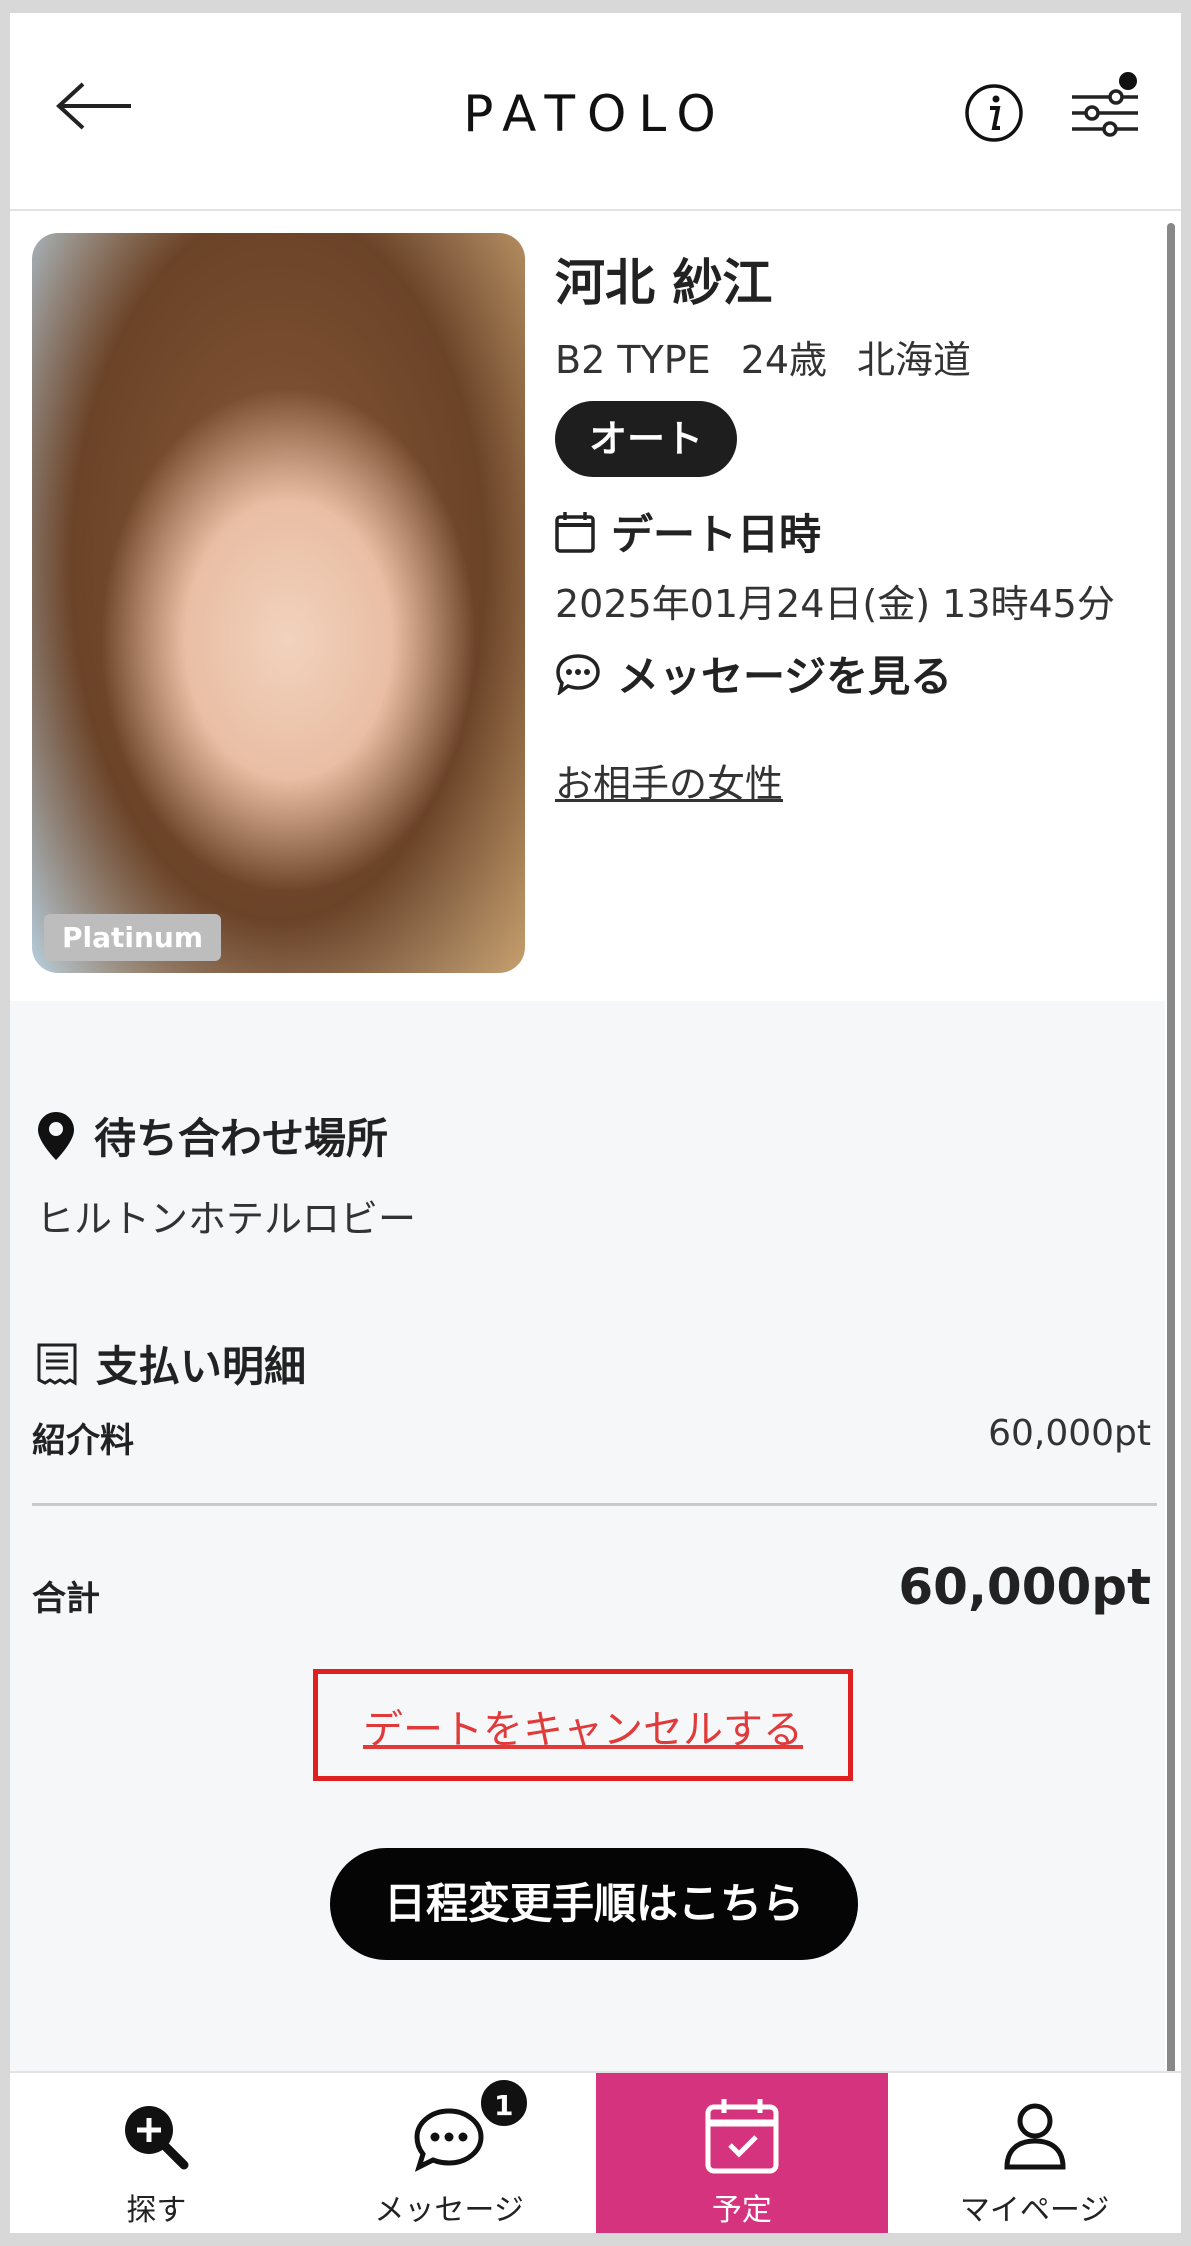  I want to click on total-label: 合計, so click(66, 1599).